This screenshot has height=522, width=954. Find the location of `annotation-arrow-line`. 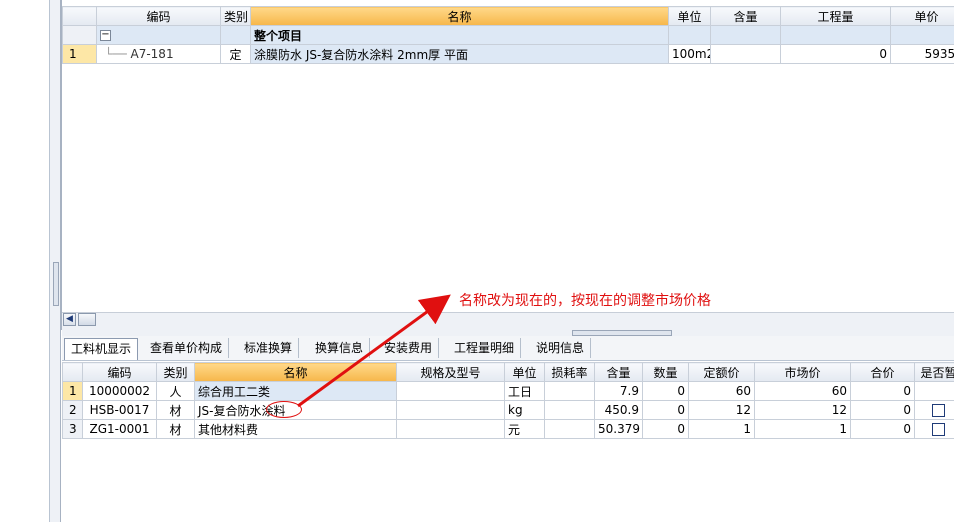

annotation-arrow-line is located at coordinates (374, 351).